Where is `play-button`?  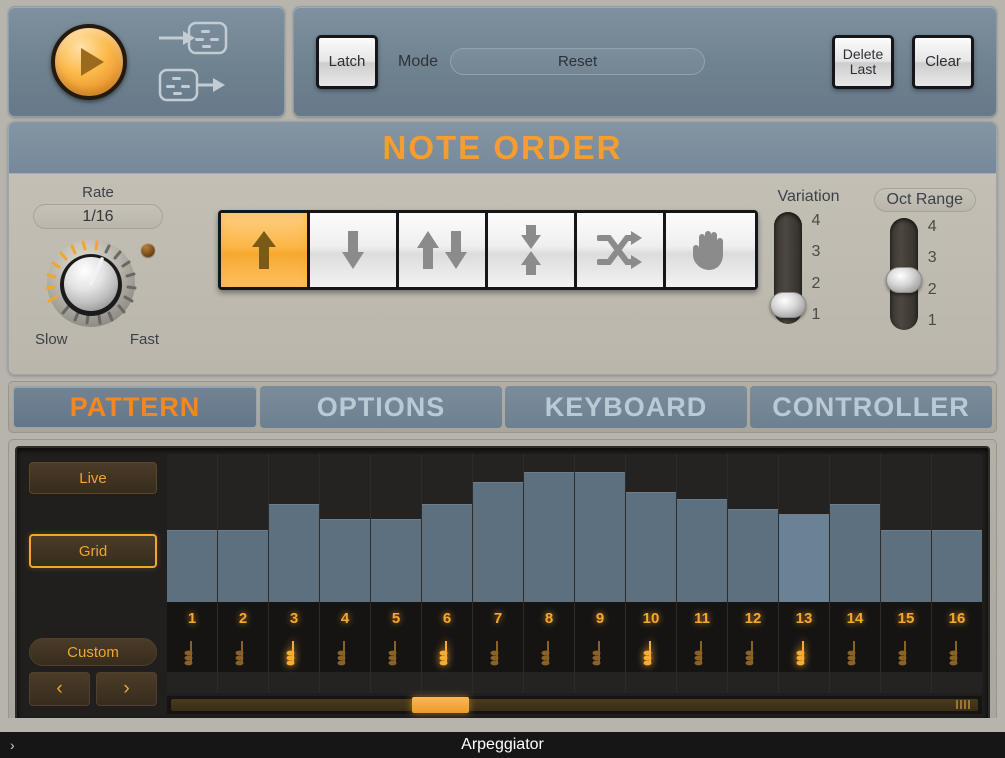
play-button is located at coordinates (89, 61).